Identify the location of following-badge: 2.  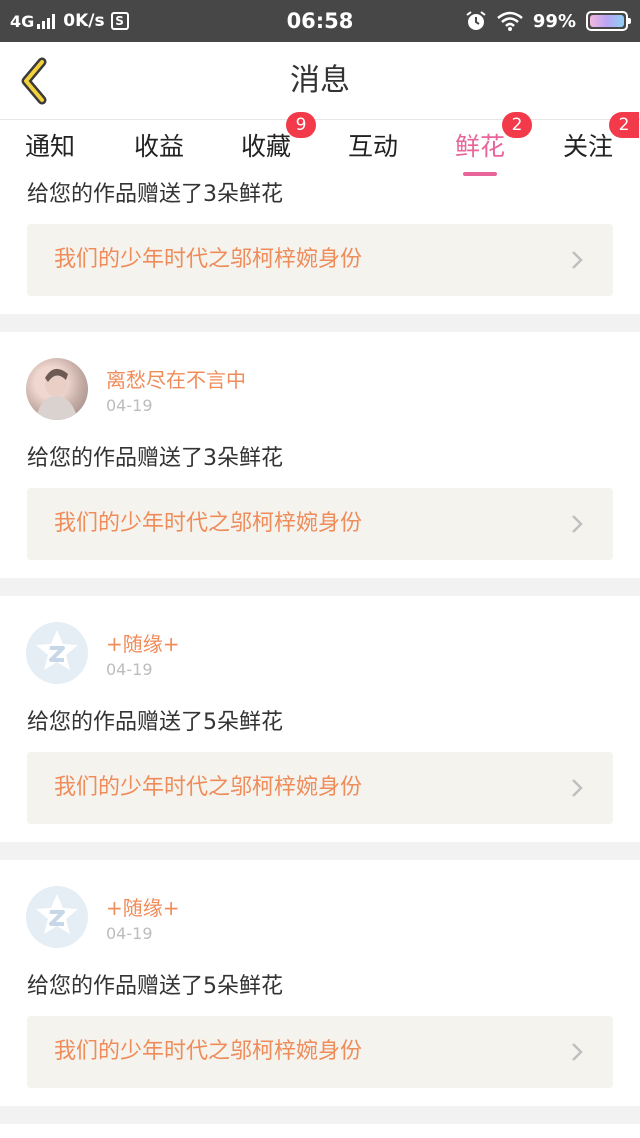
(624, 125).